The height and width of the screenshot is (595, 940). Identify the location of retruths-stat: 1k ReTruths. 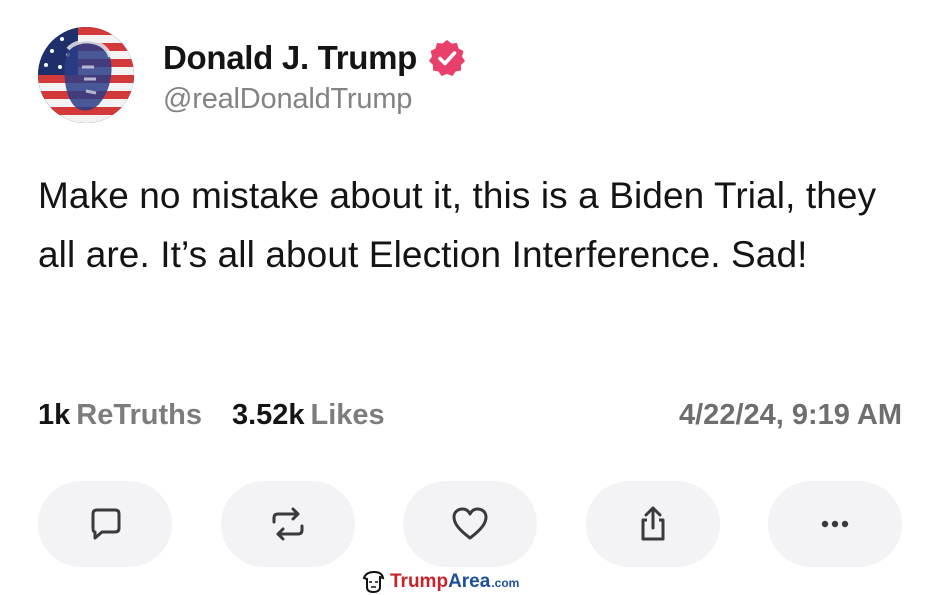
(120, 415).